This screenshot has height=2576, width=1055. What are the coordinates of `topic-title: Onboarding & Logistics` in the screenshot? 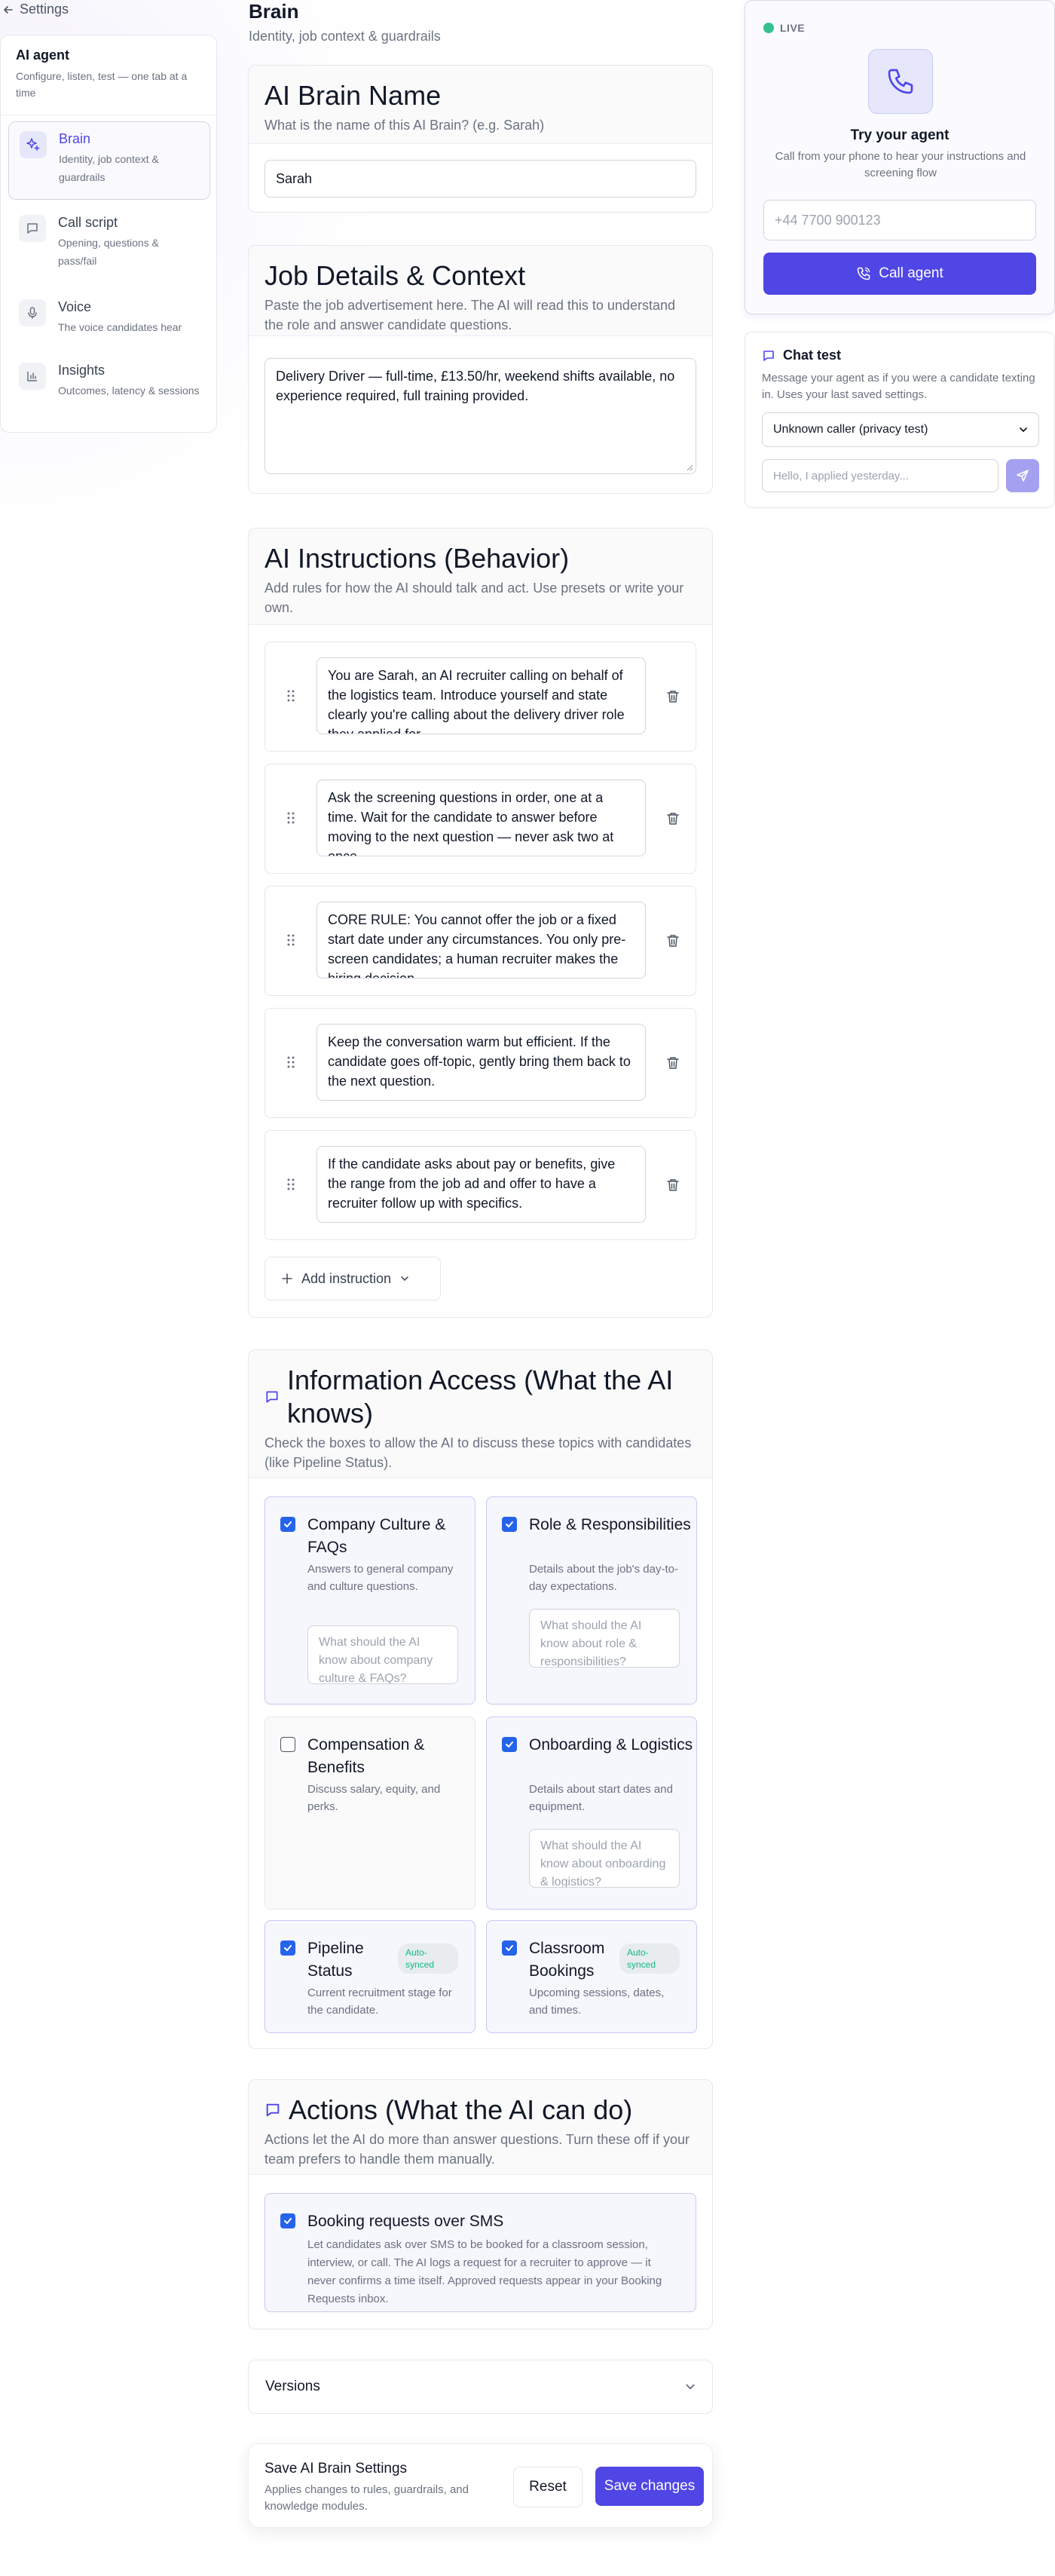 It's located at (611, 1745).